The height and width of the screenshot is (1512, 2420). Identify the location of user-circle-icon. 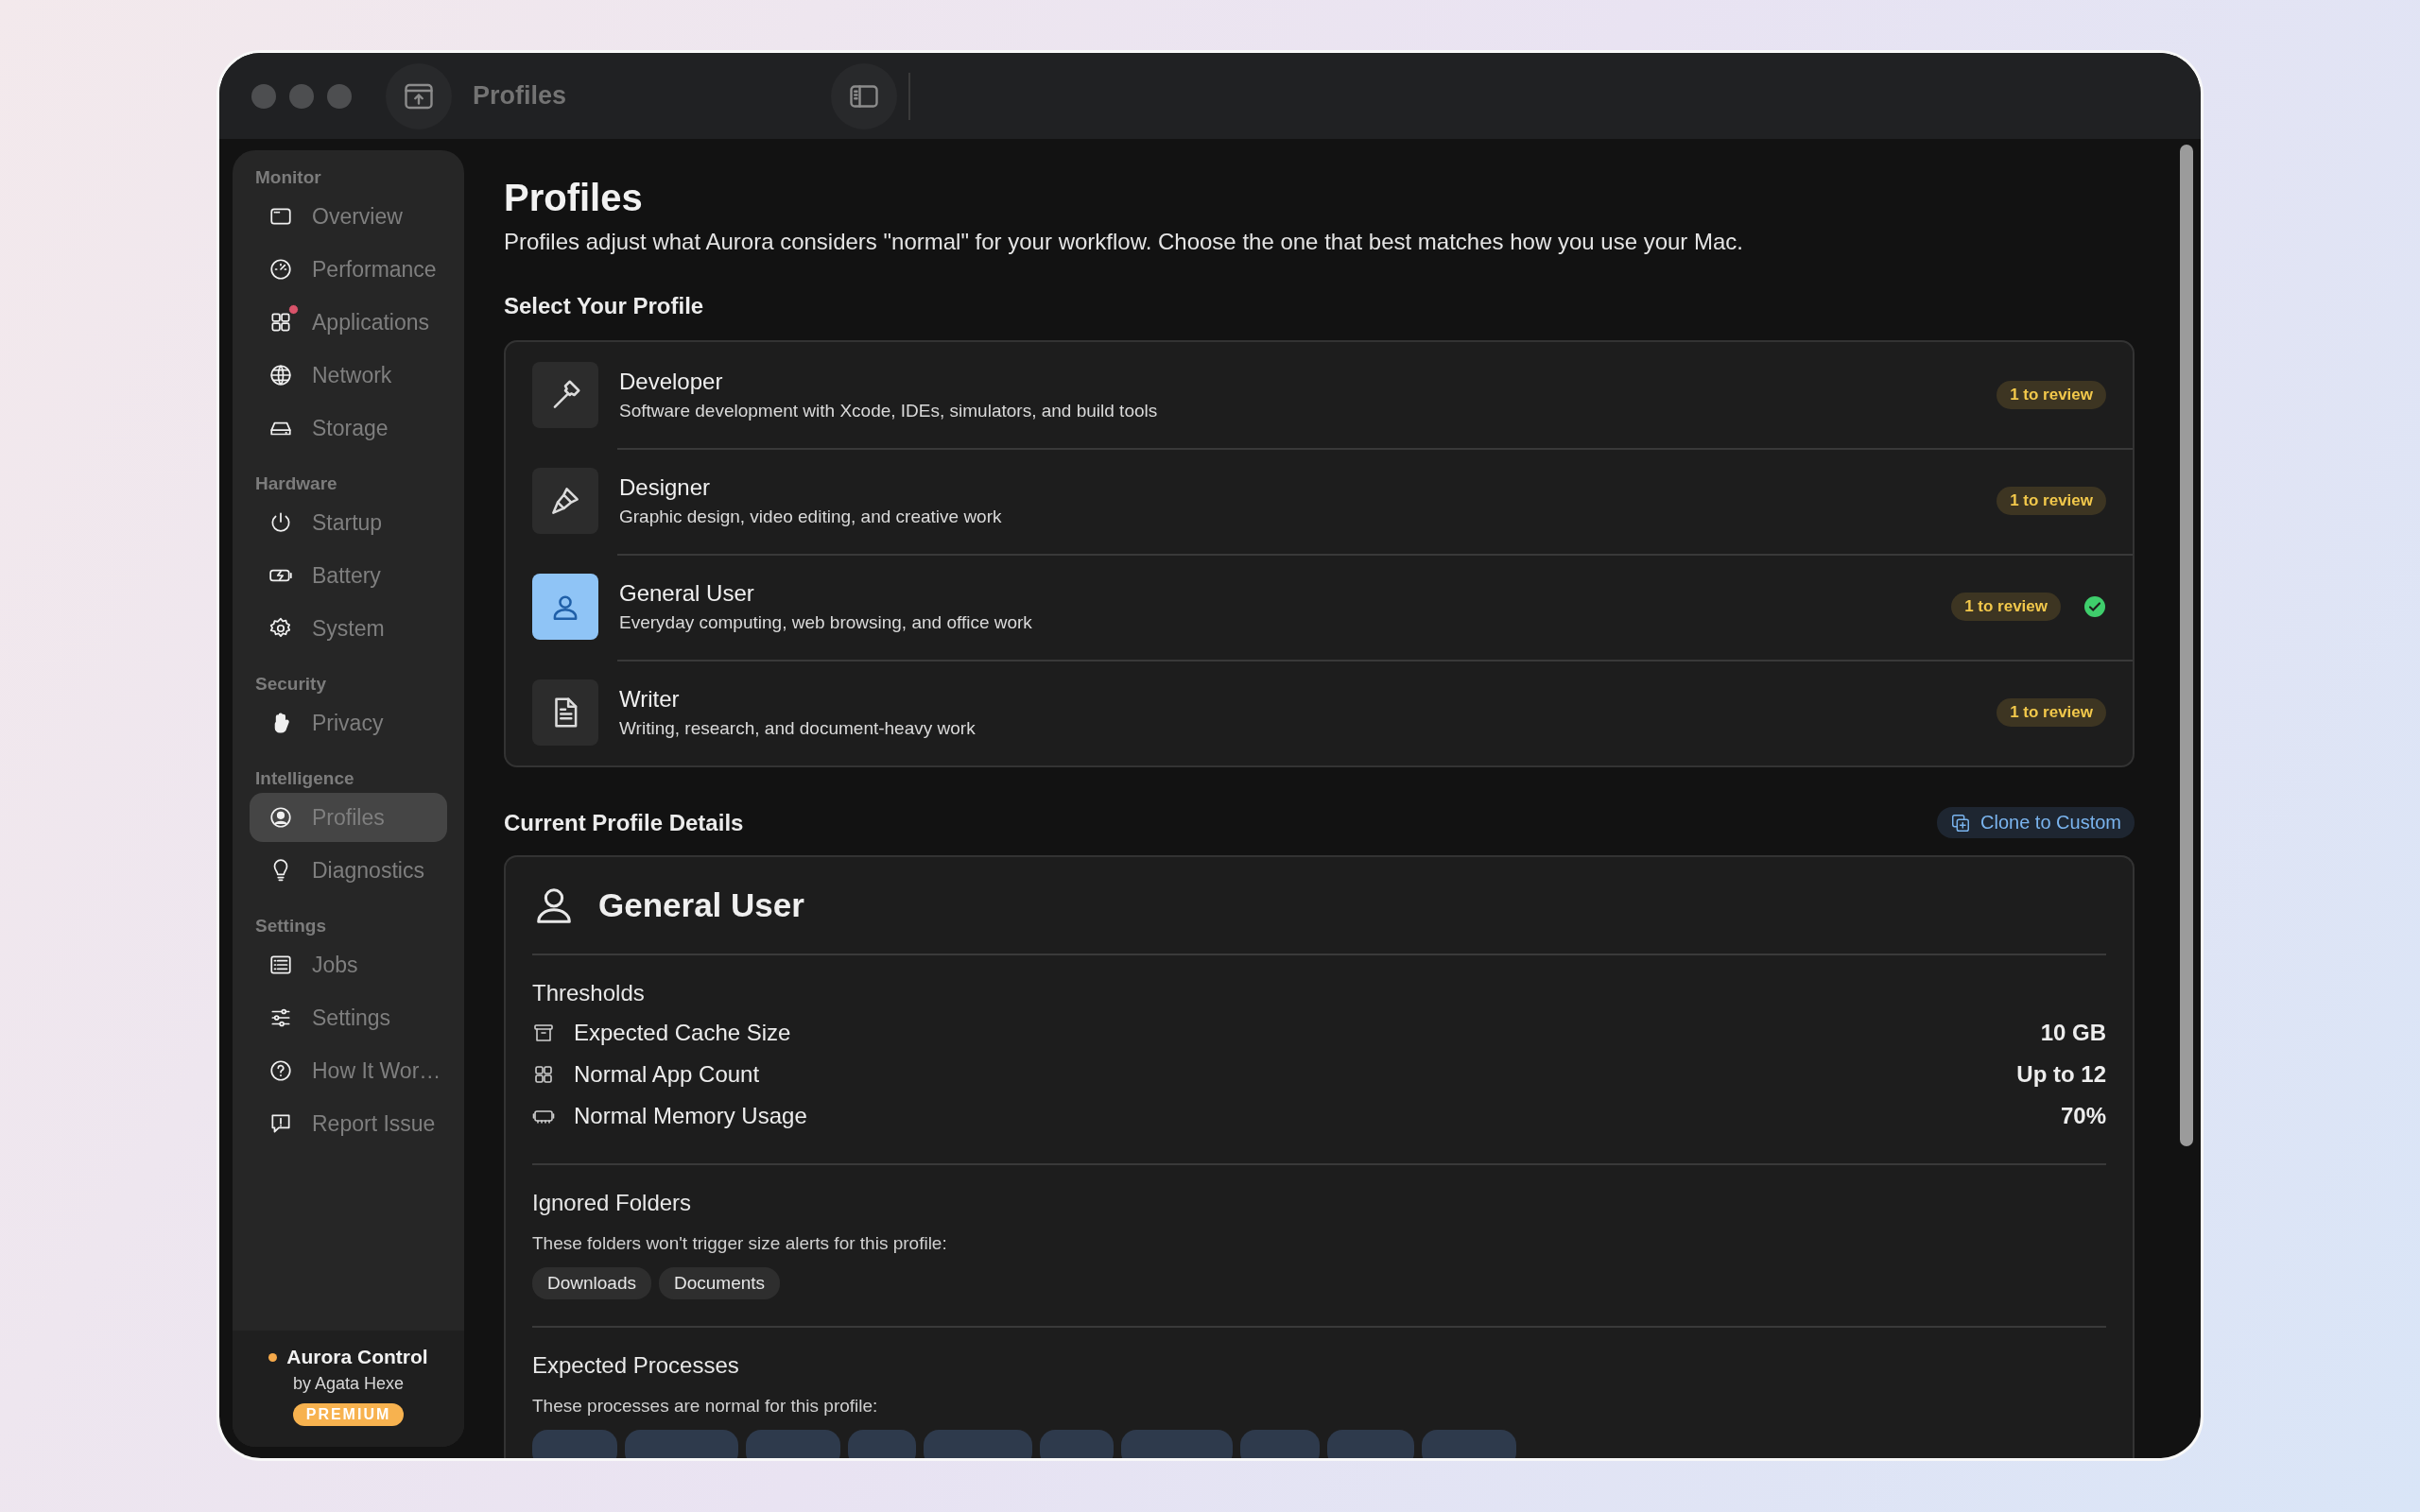
(280, 817).